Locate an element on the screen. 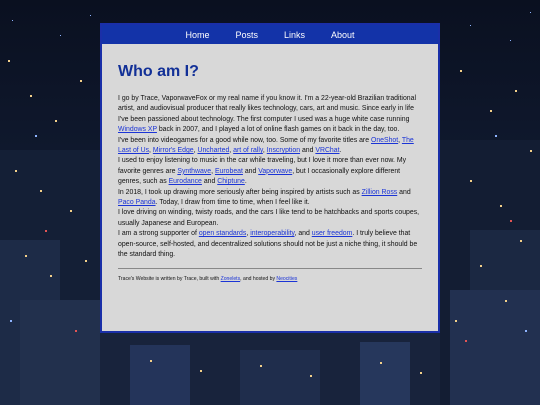 This screenshot has width=540, height=405. uncharted-link: Uncharted is located at coordinates (213, 150).